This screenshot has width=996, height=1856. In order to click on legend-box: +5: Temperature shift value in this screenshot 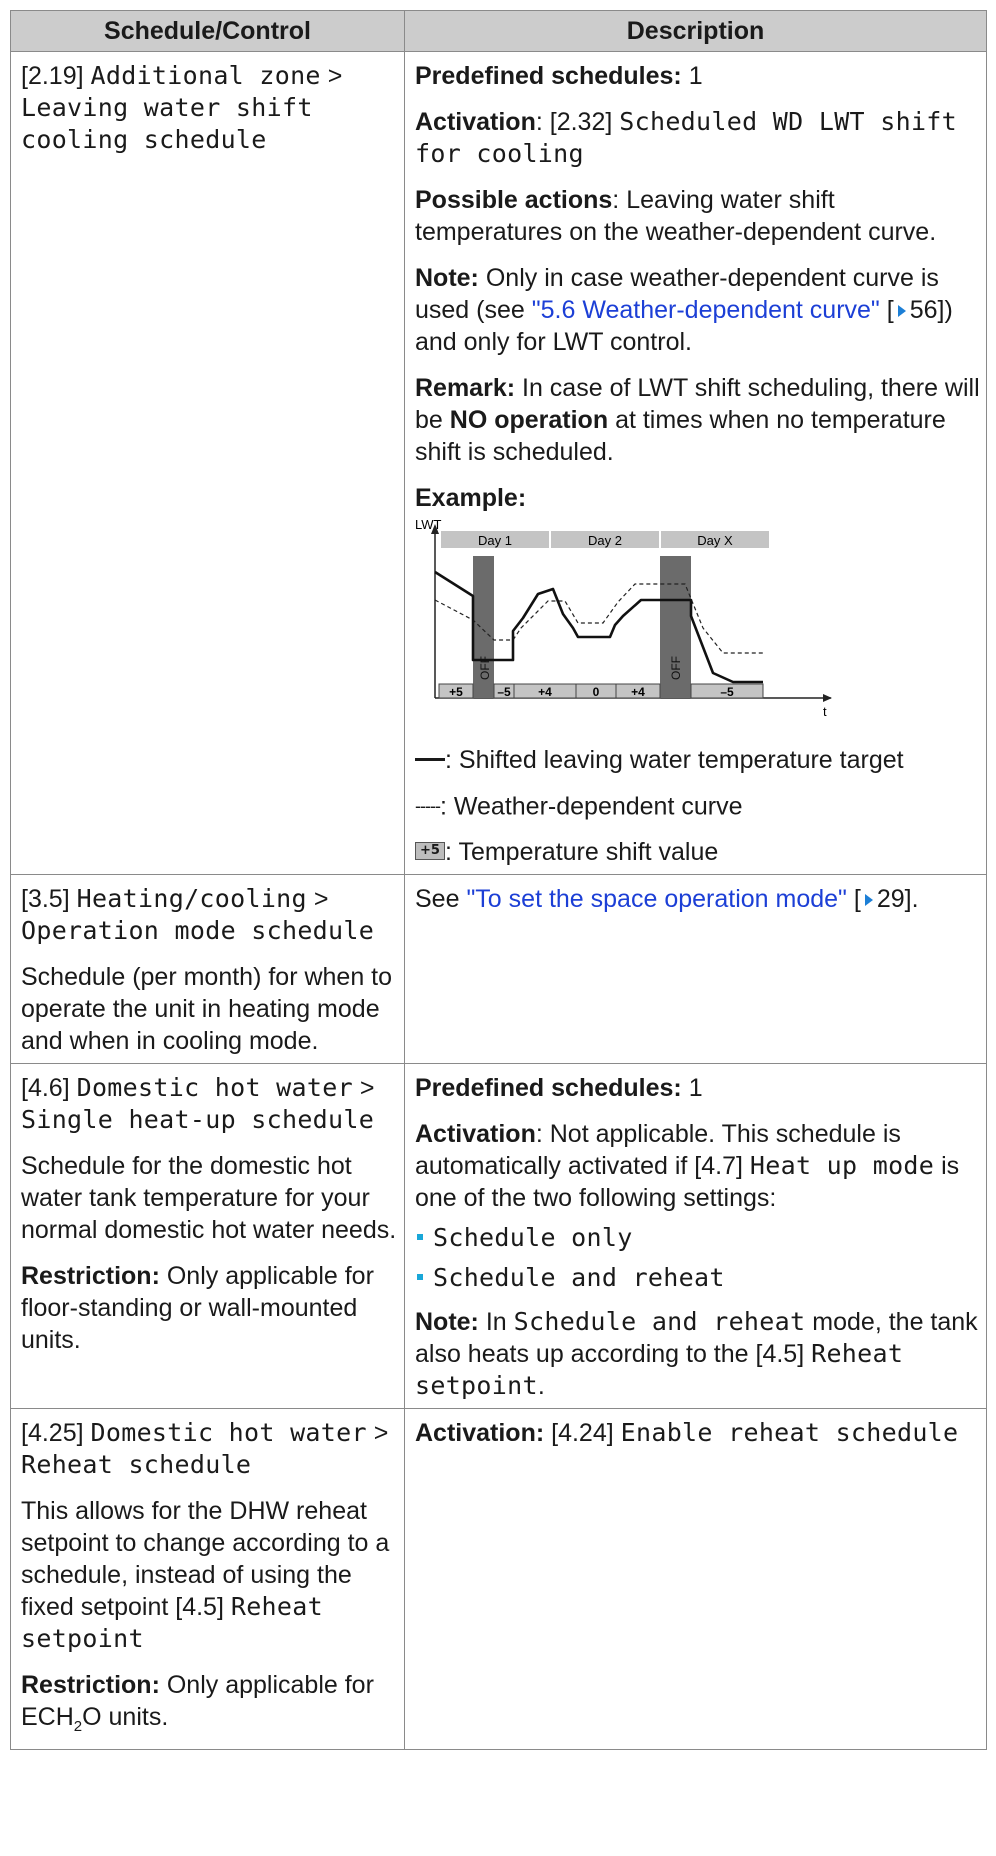, I will do `click(697, 852)`.